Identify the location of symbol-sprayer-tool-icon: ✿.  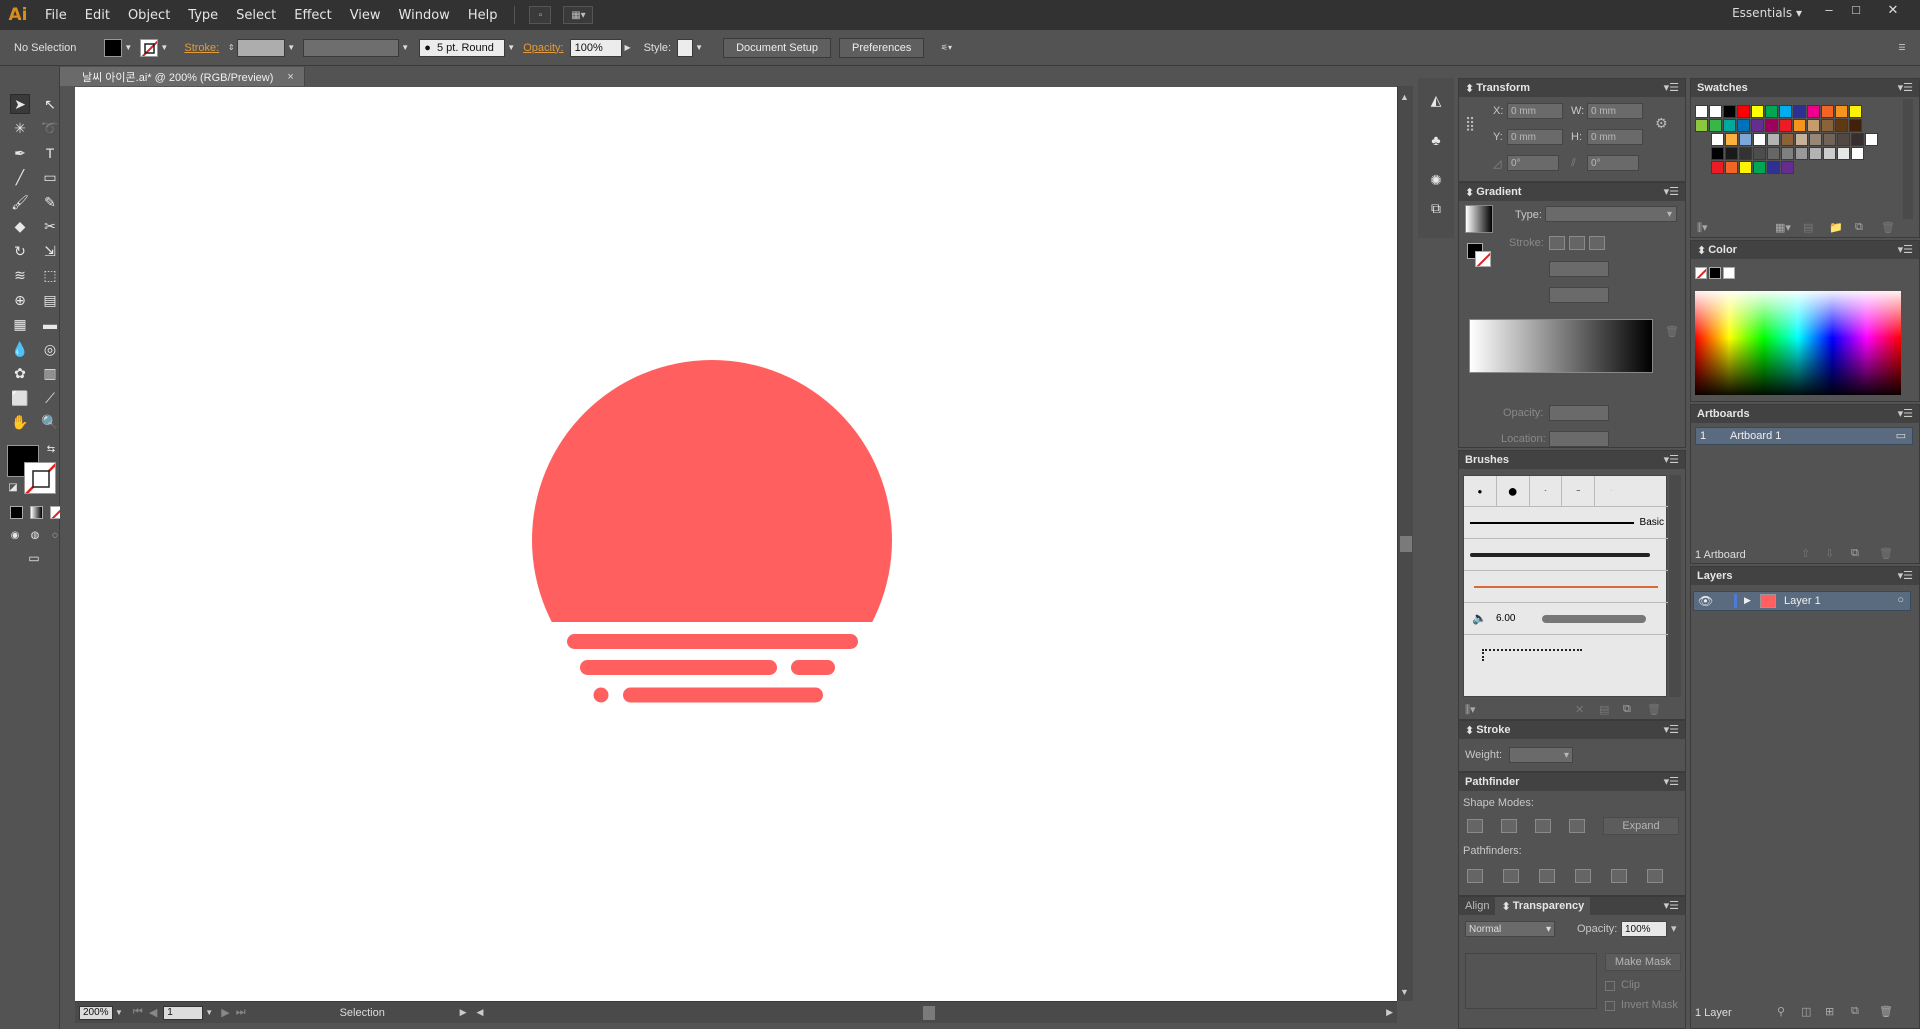
(20, 373).